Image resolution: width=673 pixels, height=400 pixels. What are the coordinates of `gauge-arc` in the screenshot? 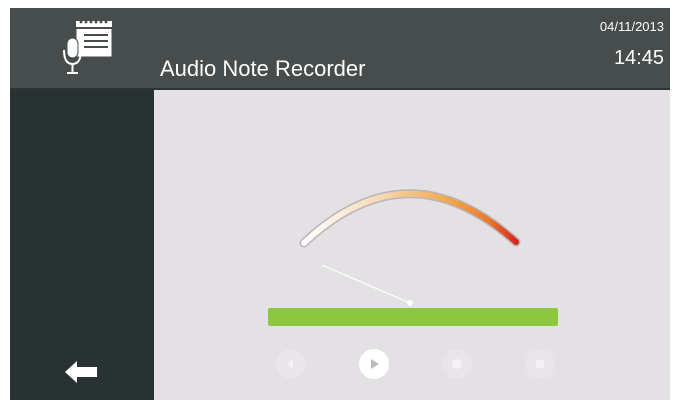 It's located at (410, 218).